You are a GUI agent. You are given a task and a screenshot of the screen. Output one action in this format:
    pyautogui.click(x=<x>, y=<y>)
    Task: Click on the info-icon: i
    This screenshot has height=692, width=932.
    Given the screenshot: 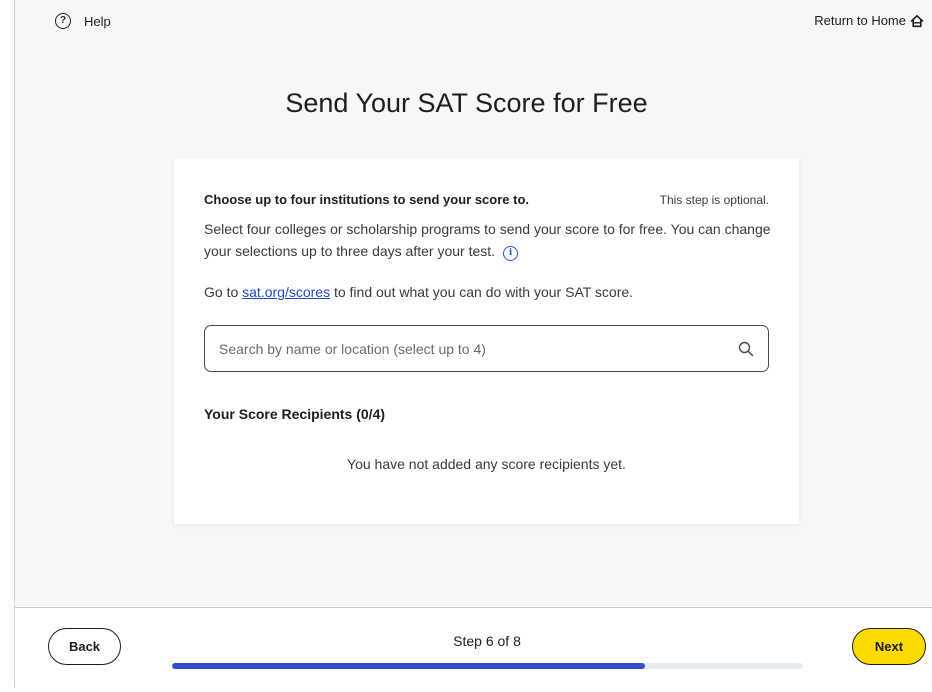 What is the action you would take?
    pyautogui.click(x=511, y=253)
    